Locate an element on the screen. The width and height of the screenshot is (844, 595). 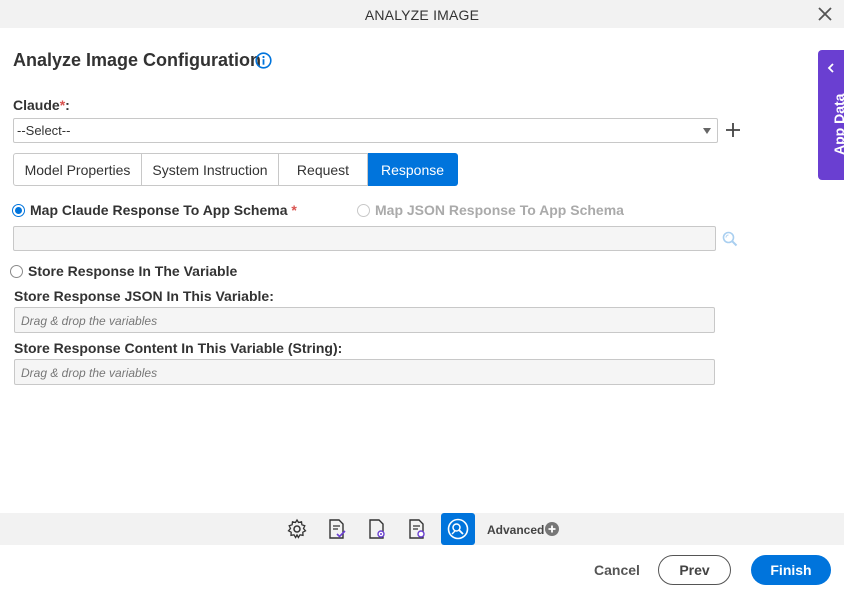
tab-system-instruction: System Instruction is located at coordinates (210, 169).